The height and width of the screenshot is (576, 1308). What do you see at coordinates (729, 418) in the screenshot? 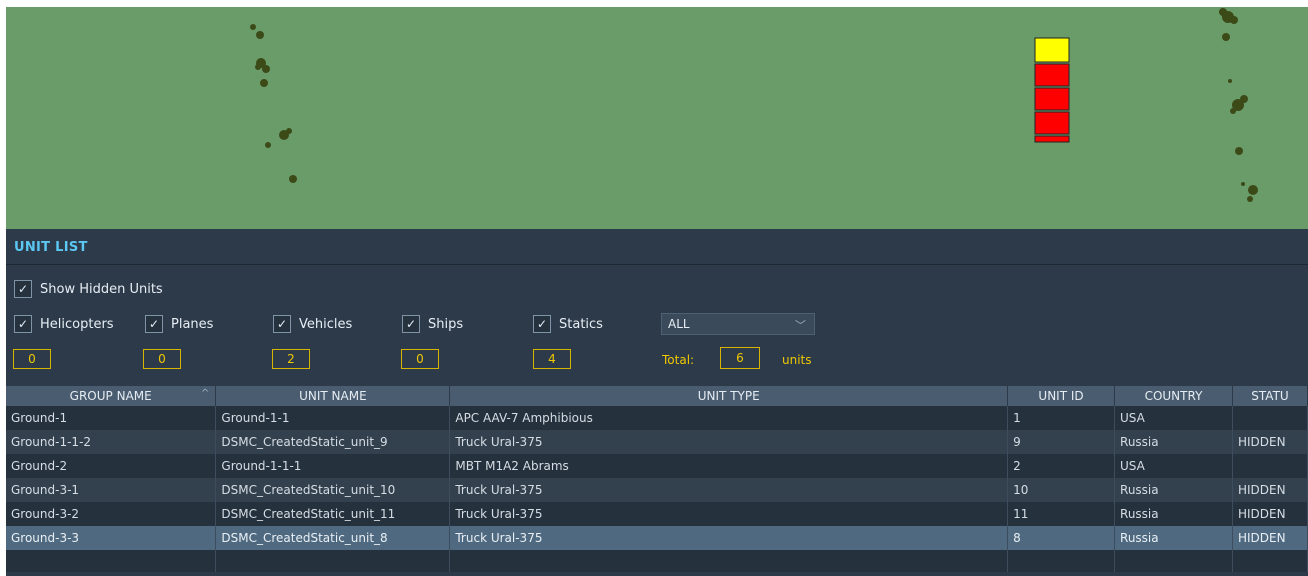
I see `cell-unit-type: APC AAV-7 Amphibious` at bounding box center [729, 418].